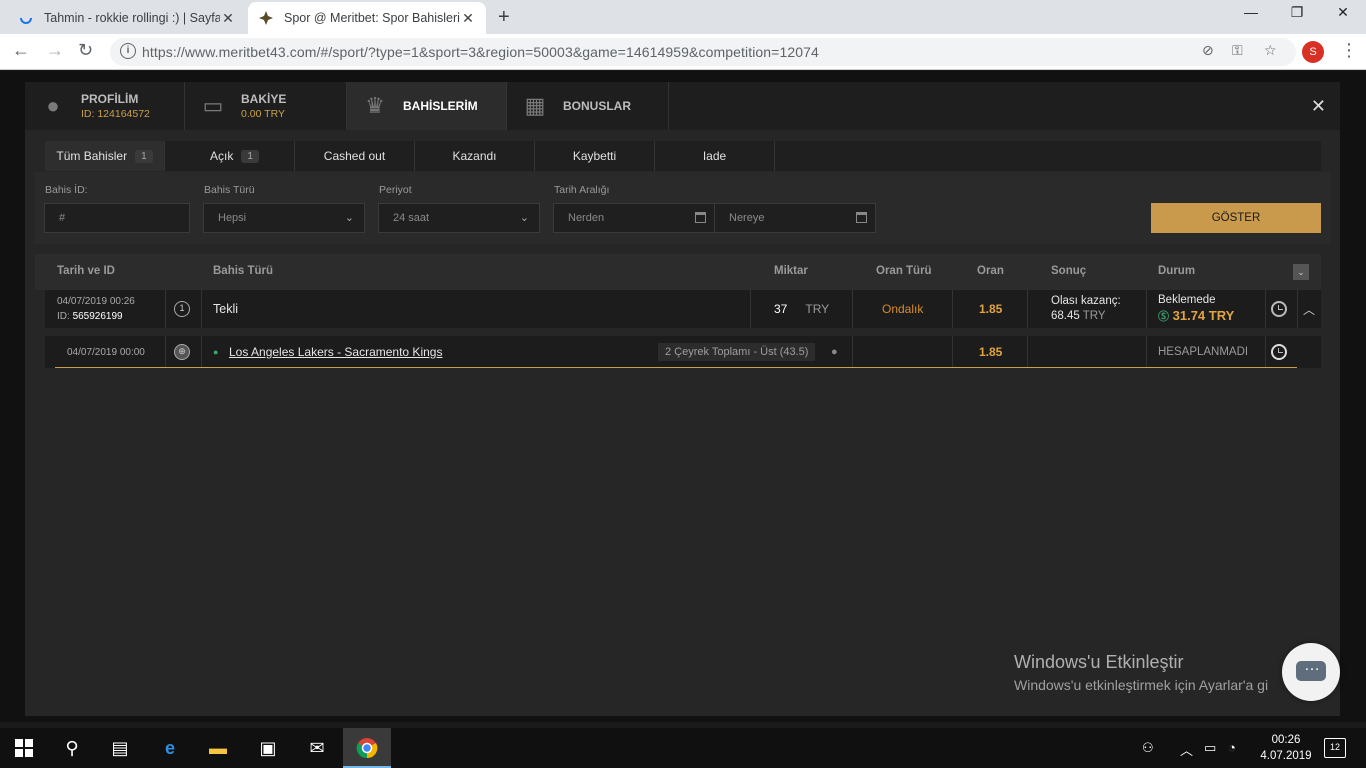 The width and height of the screenshot is (1366, 768). Describe the element at coordinates (117, 218) in the screenshot. I see `bet-id-input: #` at that location.